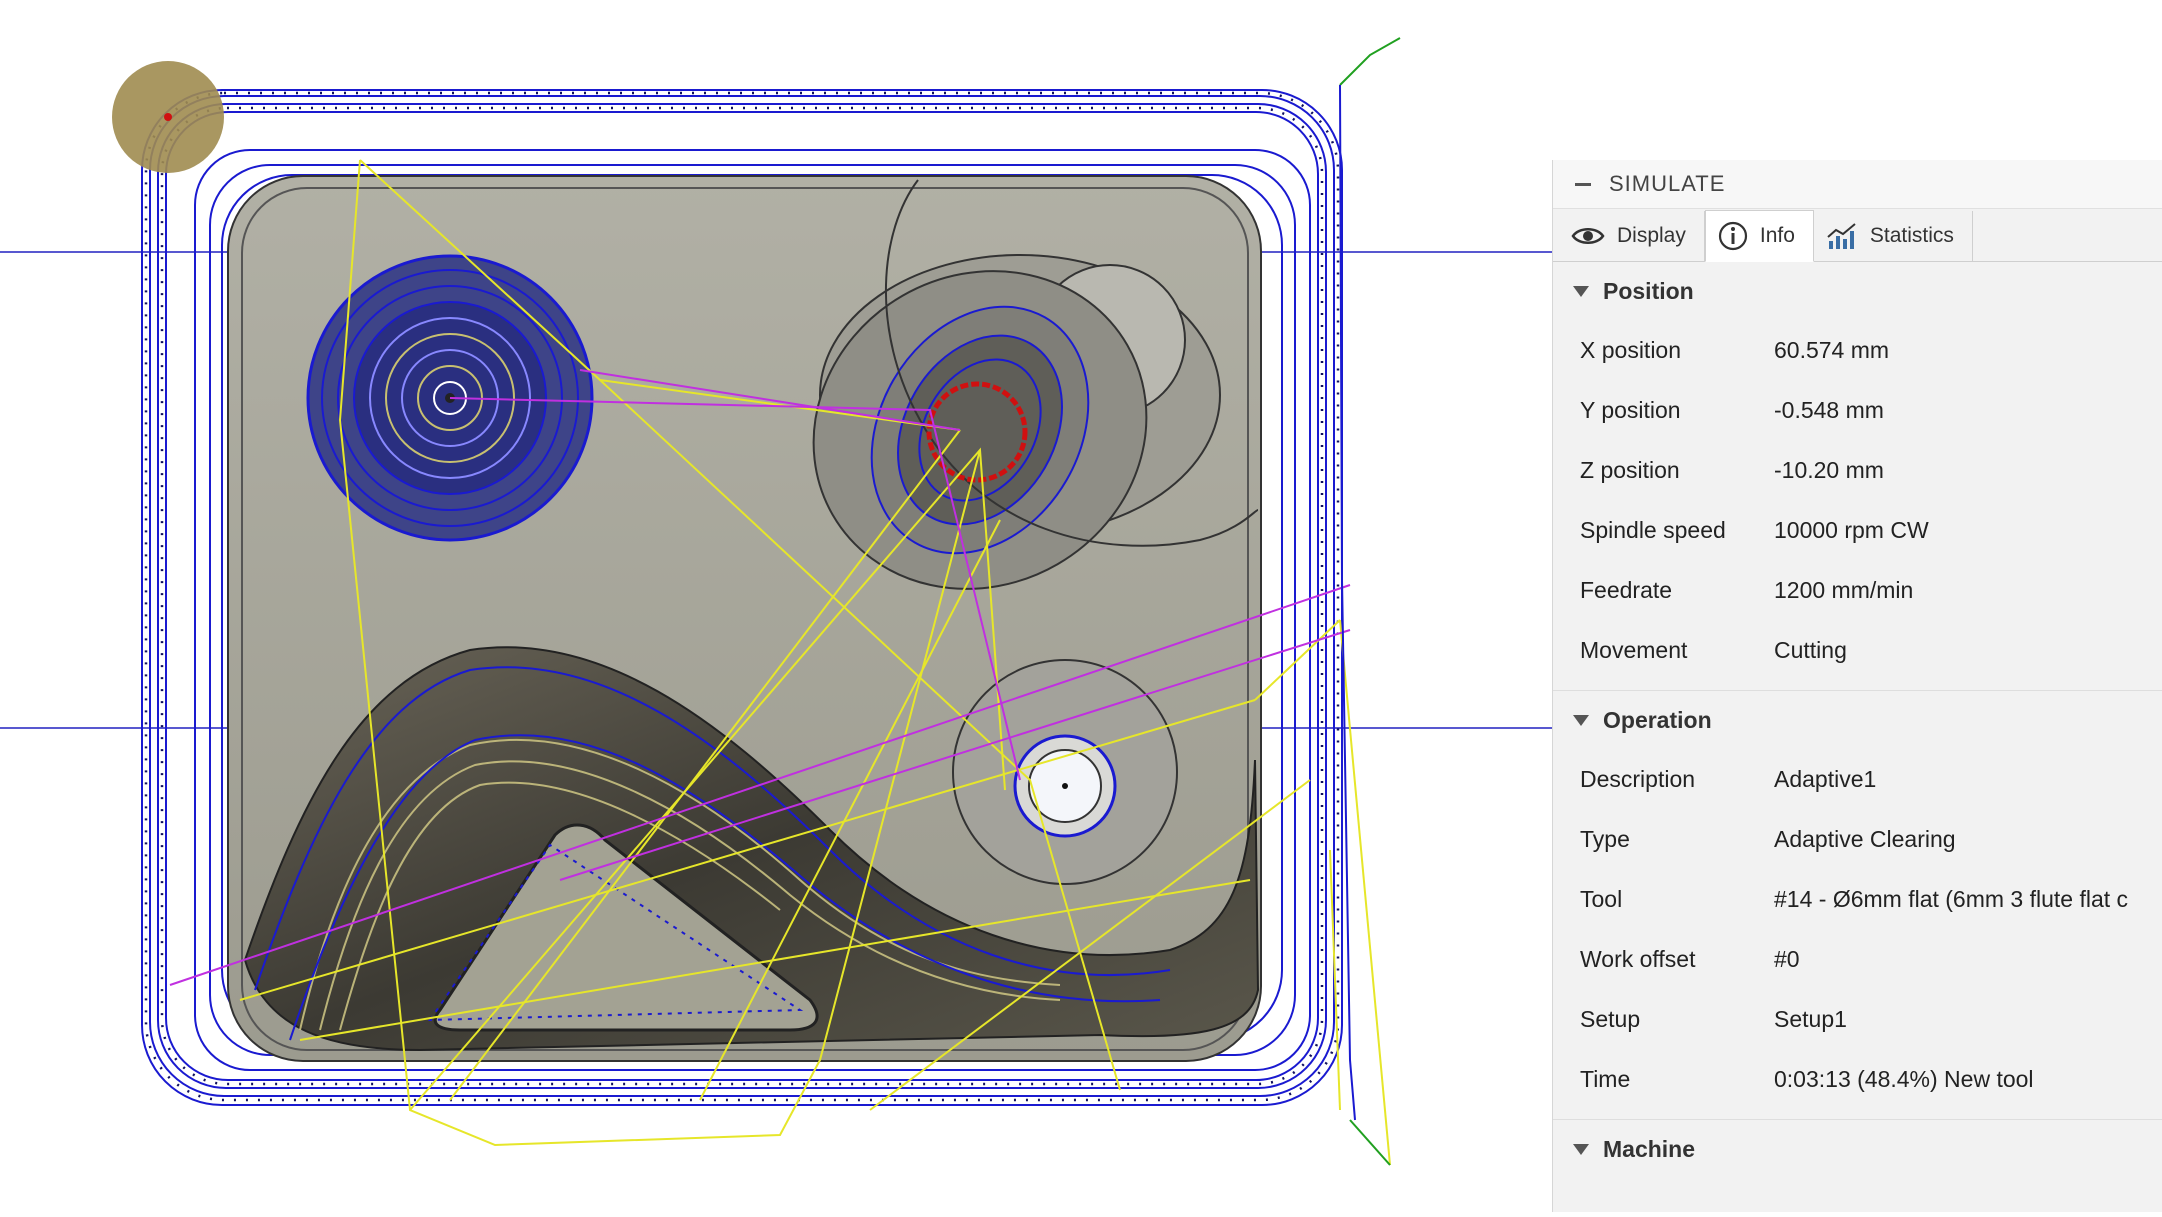 This screenshot has width=2162, height=1217. Describe the element at coordinates (1825, 778) in the screenshot. I see `description-value: Adaptive1` at that location.